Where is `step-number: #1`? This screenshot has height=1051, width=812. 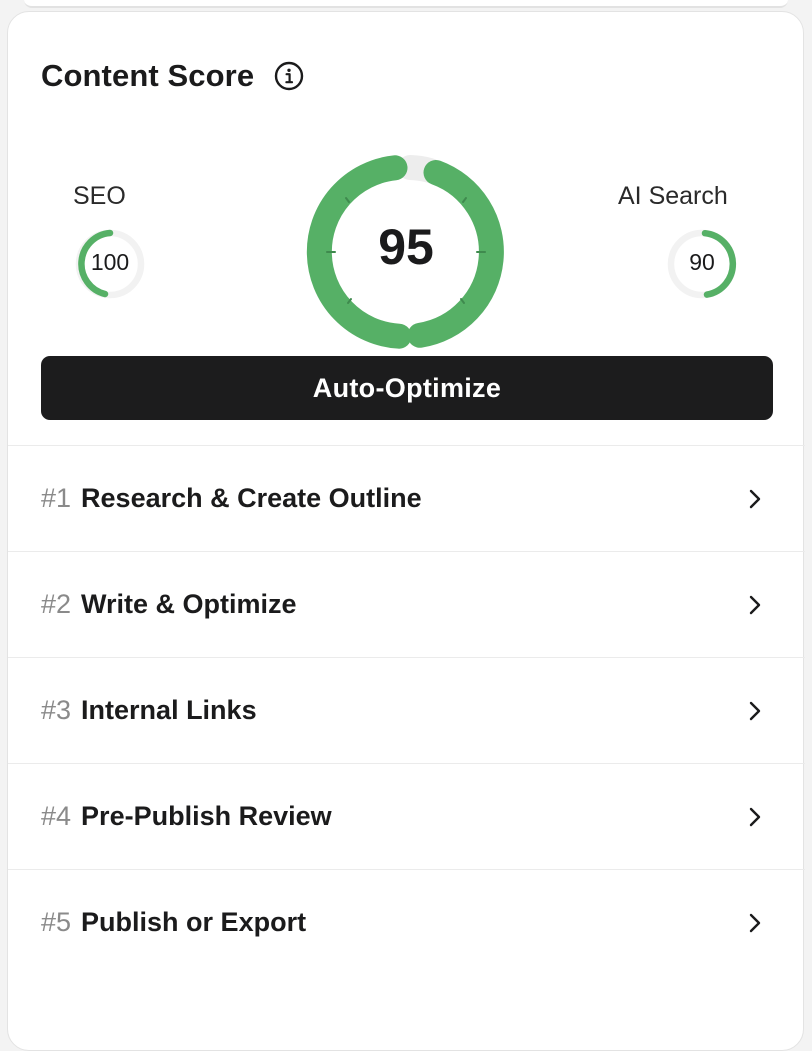 step-number: #1 is located at coordinates (56, 498).